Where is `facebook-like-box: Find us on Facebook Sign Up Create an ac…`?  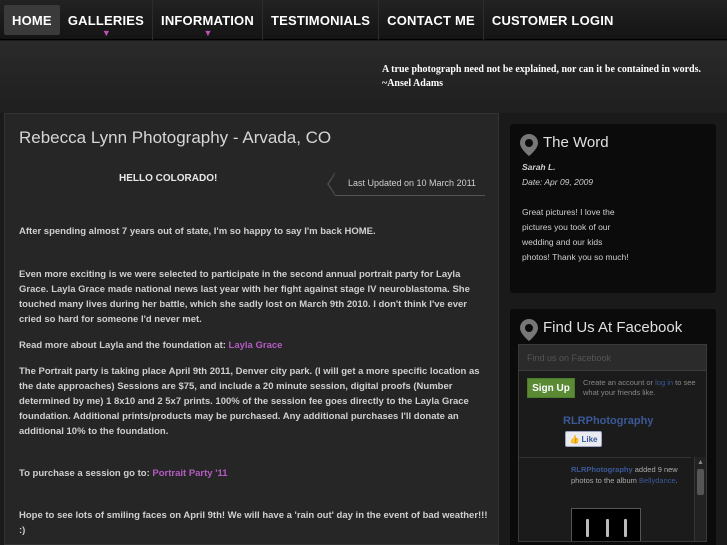 facebook-like-box: Find us on Facebook Sign Up Create an ac… is located at coordinates (612, 443).